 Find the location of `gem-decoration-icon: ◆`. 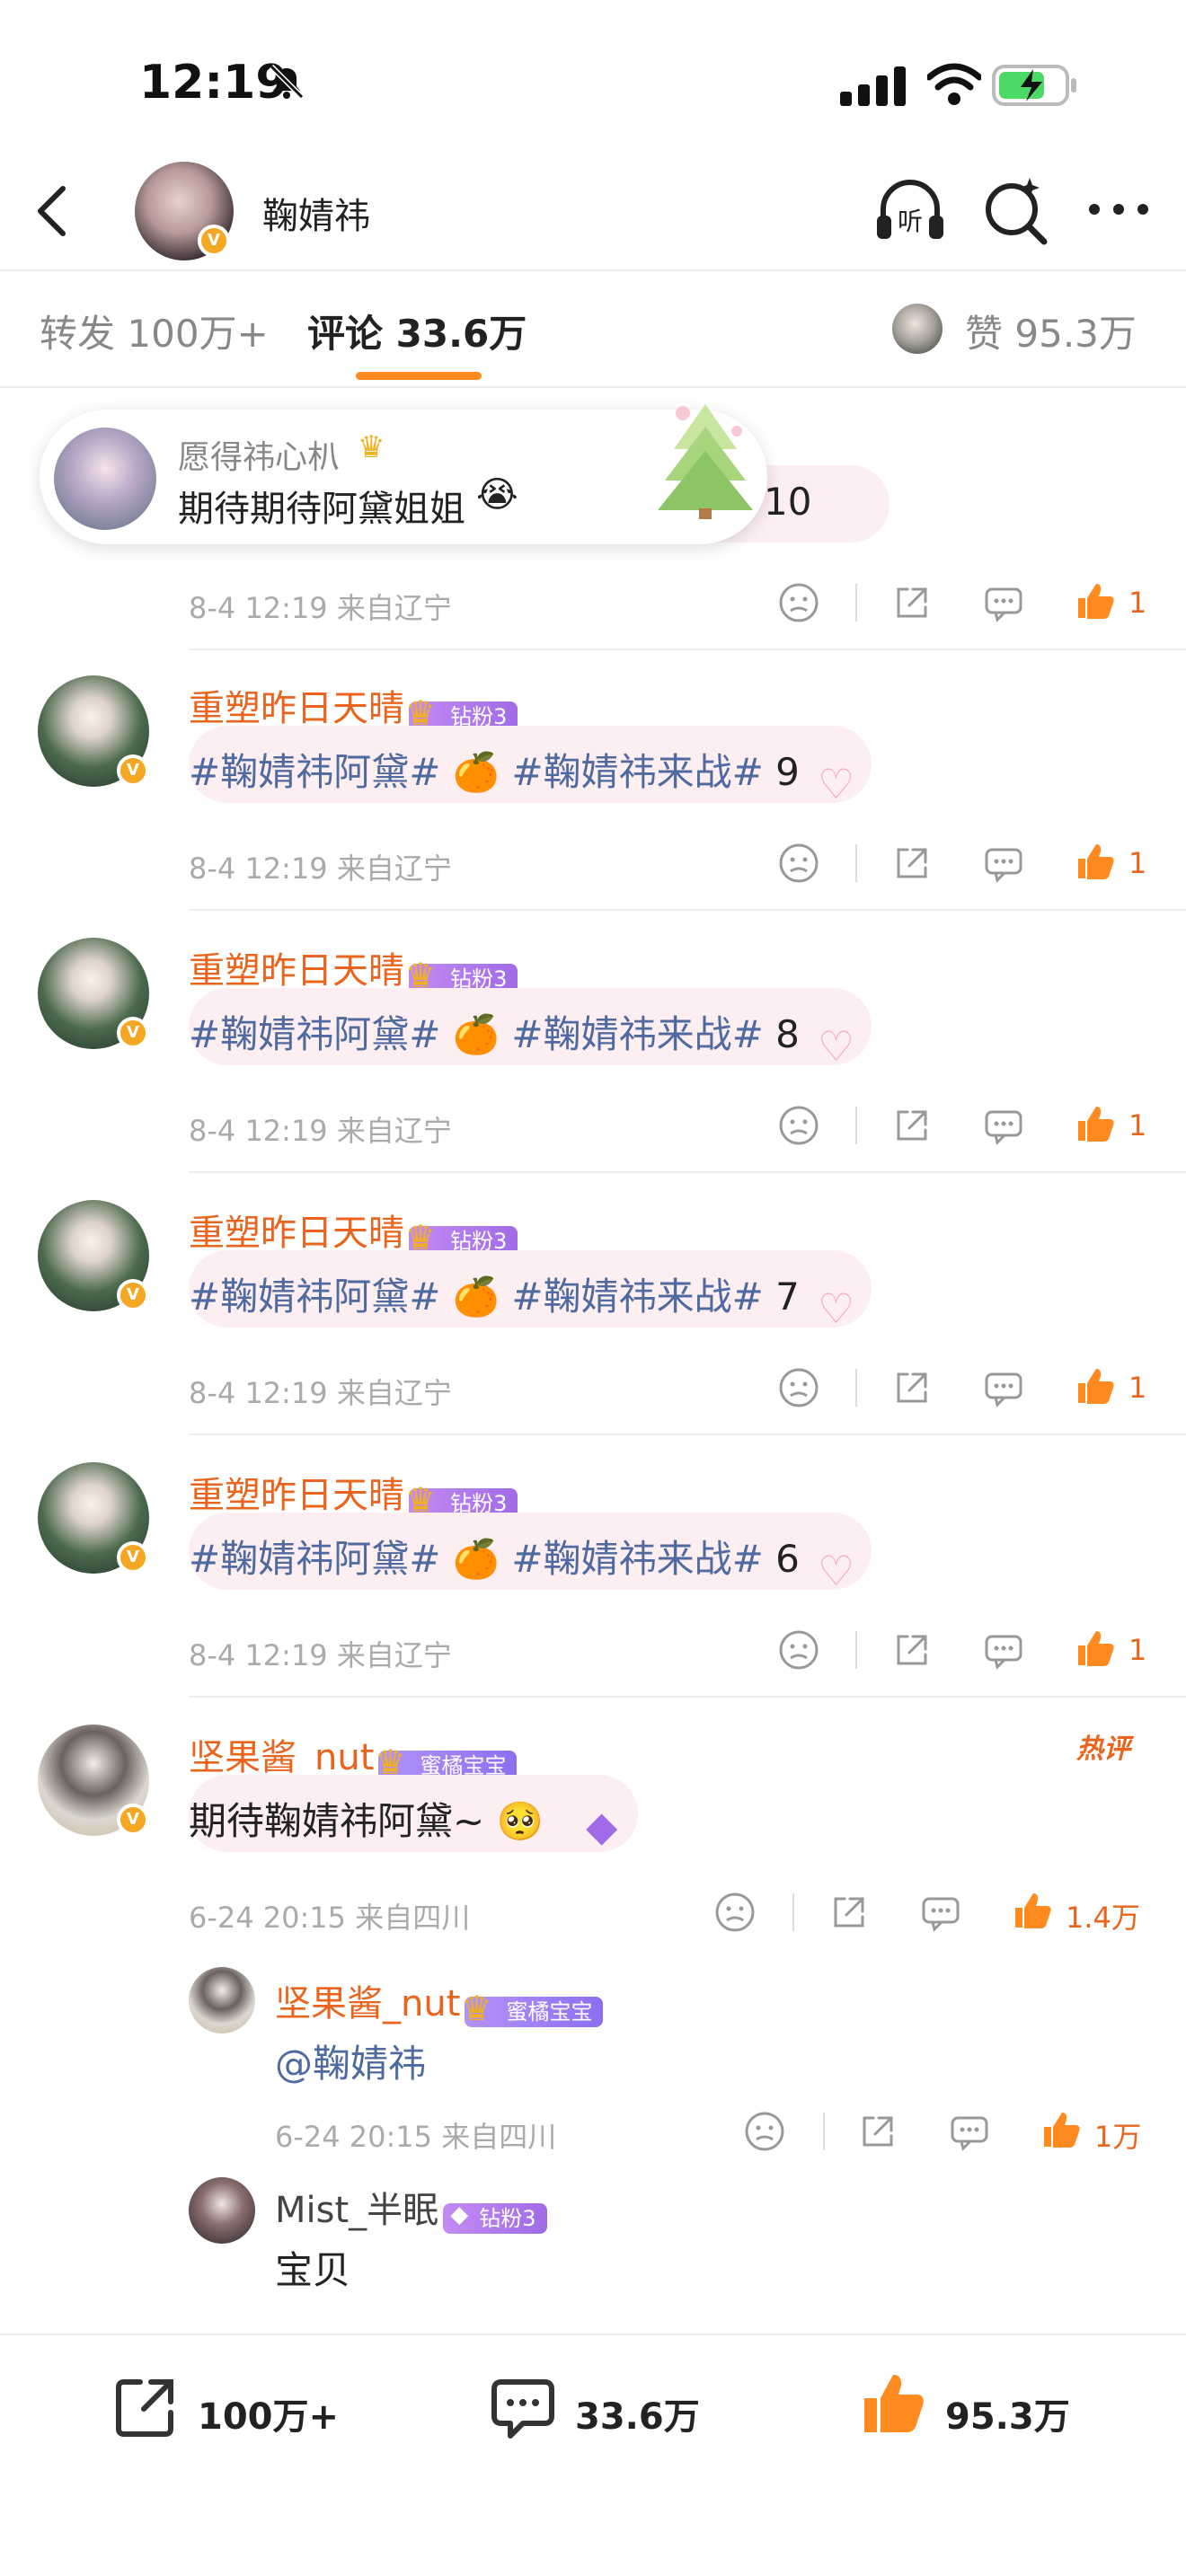

gem-decoration-icon: ◆ is located at coordinates (602, 1826).